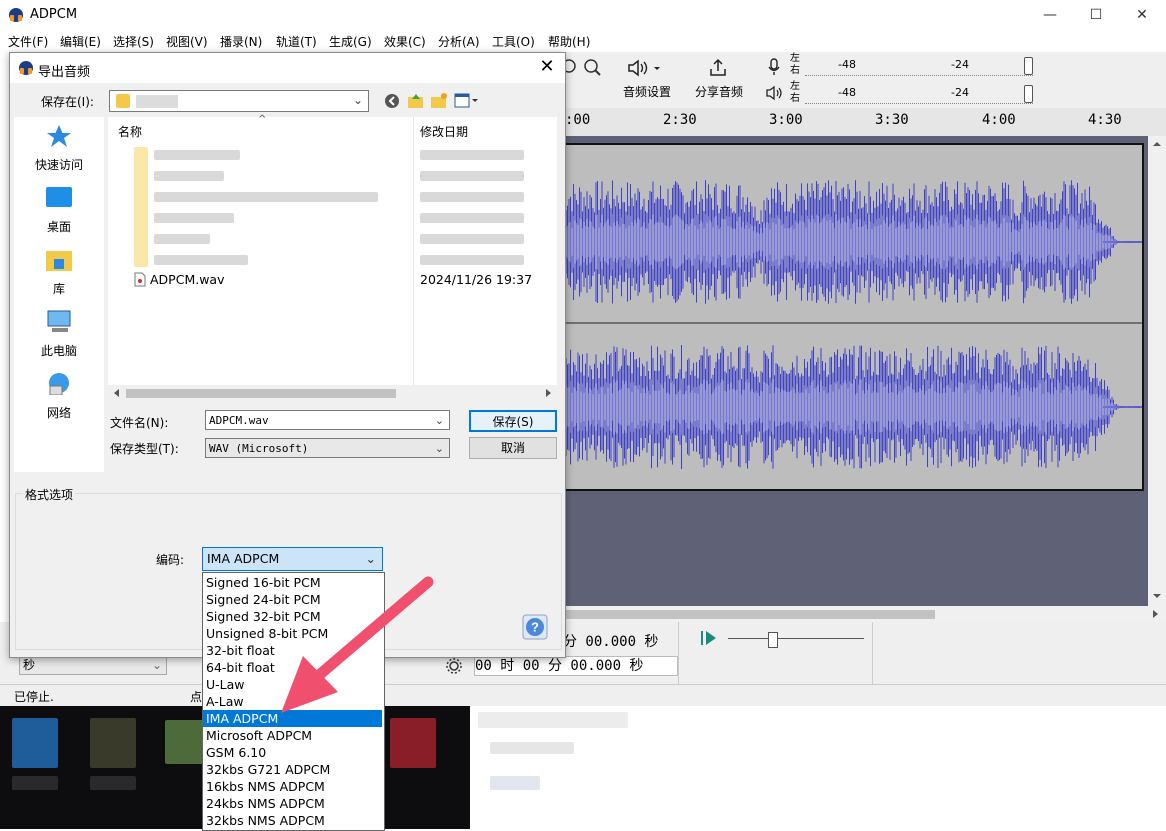  Describe the element at coordinates (919, 65) in the screenshot. I see `record-meter: -48 -24` at that location.